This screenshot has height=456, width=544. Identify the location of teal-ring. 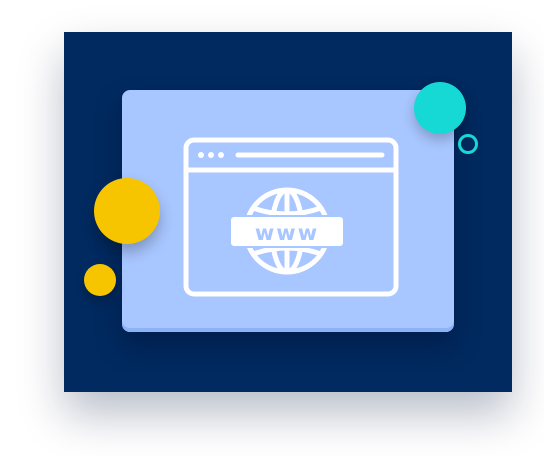
(468, 144).